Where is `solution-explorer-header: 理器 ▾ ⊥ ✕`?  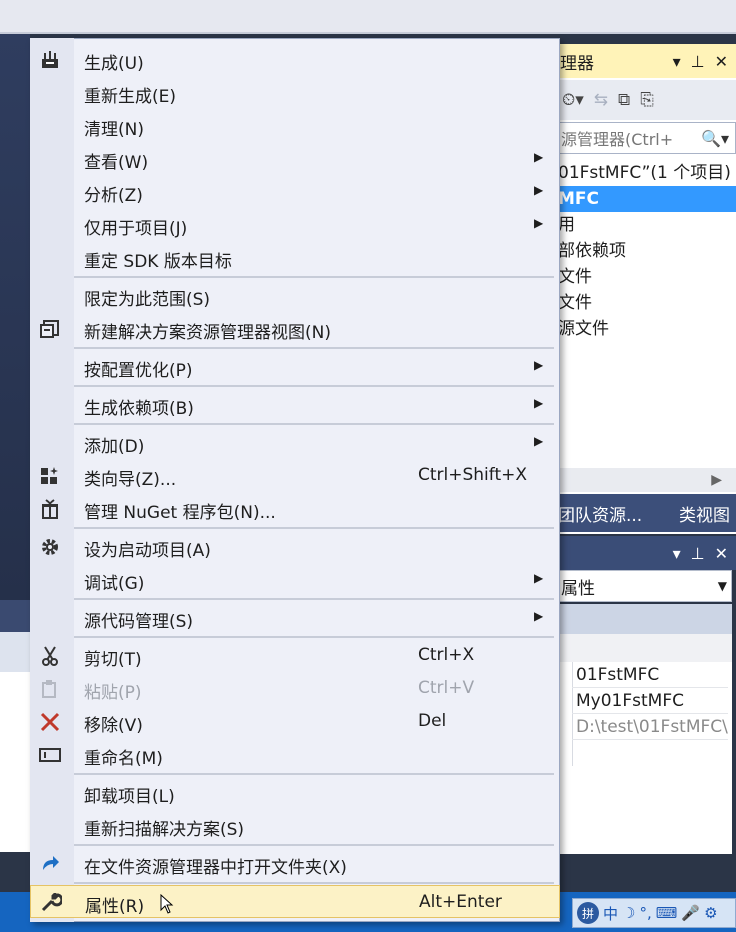 solution-explorer-header: 理器 ▾ ⊥ ✕ is located at coordinates (646, 61).